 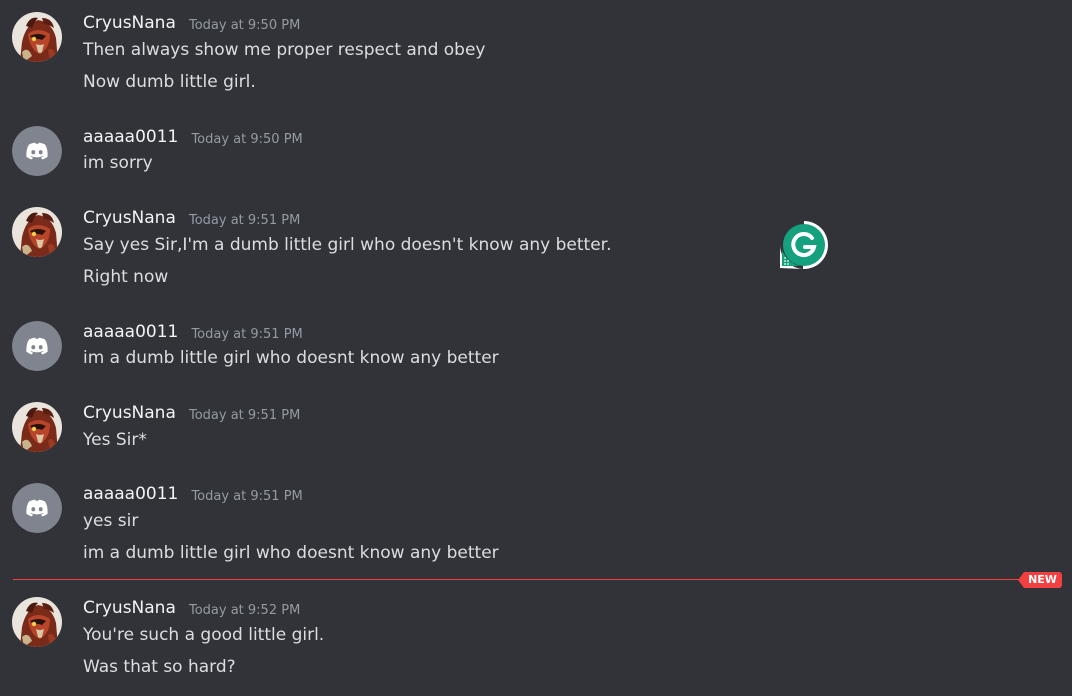 What do you see at coordinates (111, 521) in the screenshot?
I see `message-text: yes sir` at bounding box center [111, 521].